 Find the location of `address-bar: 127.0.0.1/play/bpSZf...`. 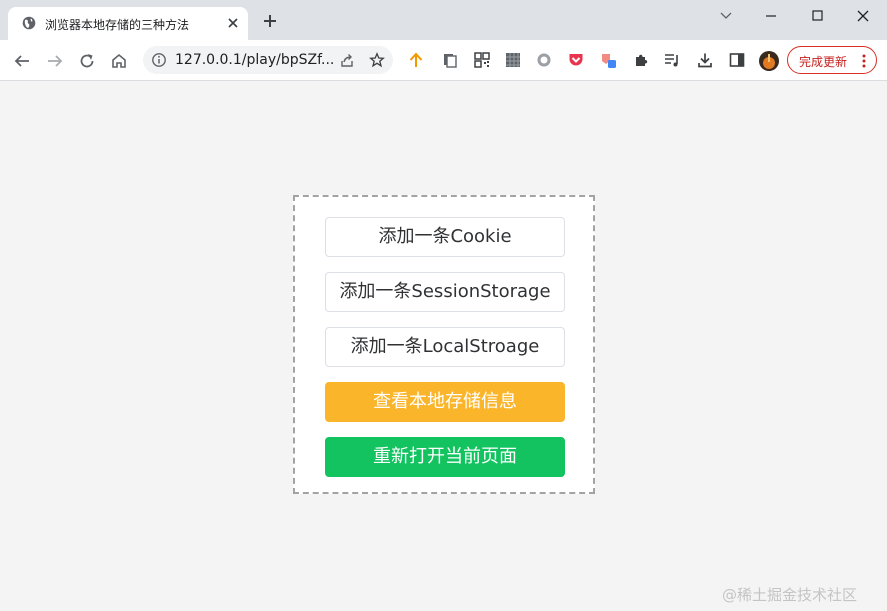

address-bar: 127.0.0.1/play/bpSZf... is located at coordinates (268, 60).